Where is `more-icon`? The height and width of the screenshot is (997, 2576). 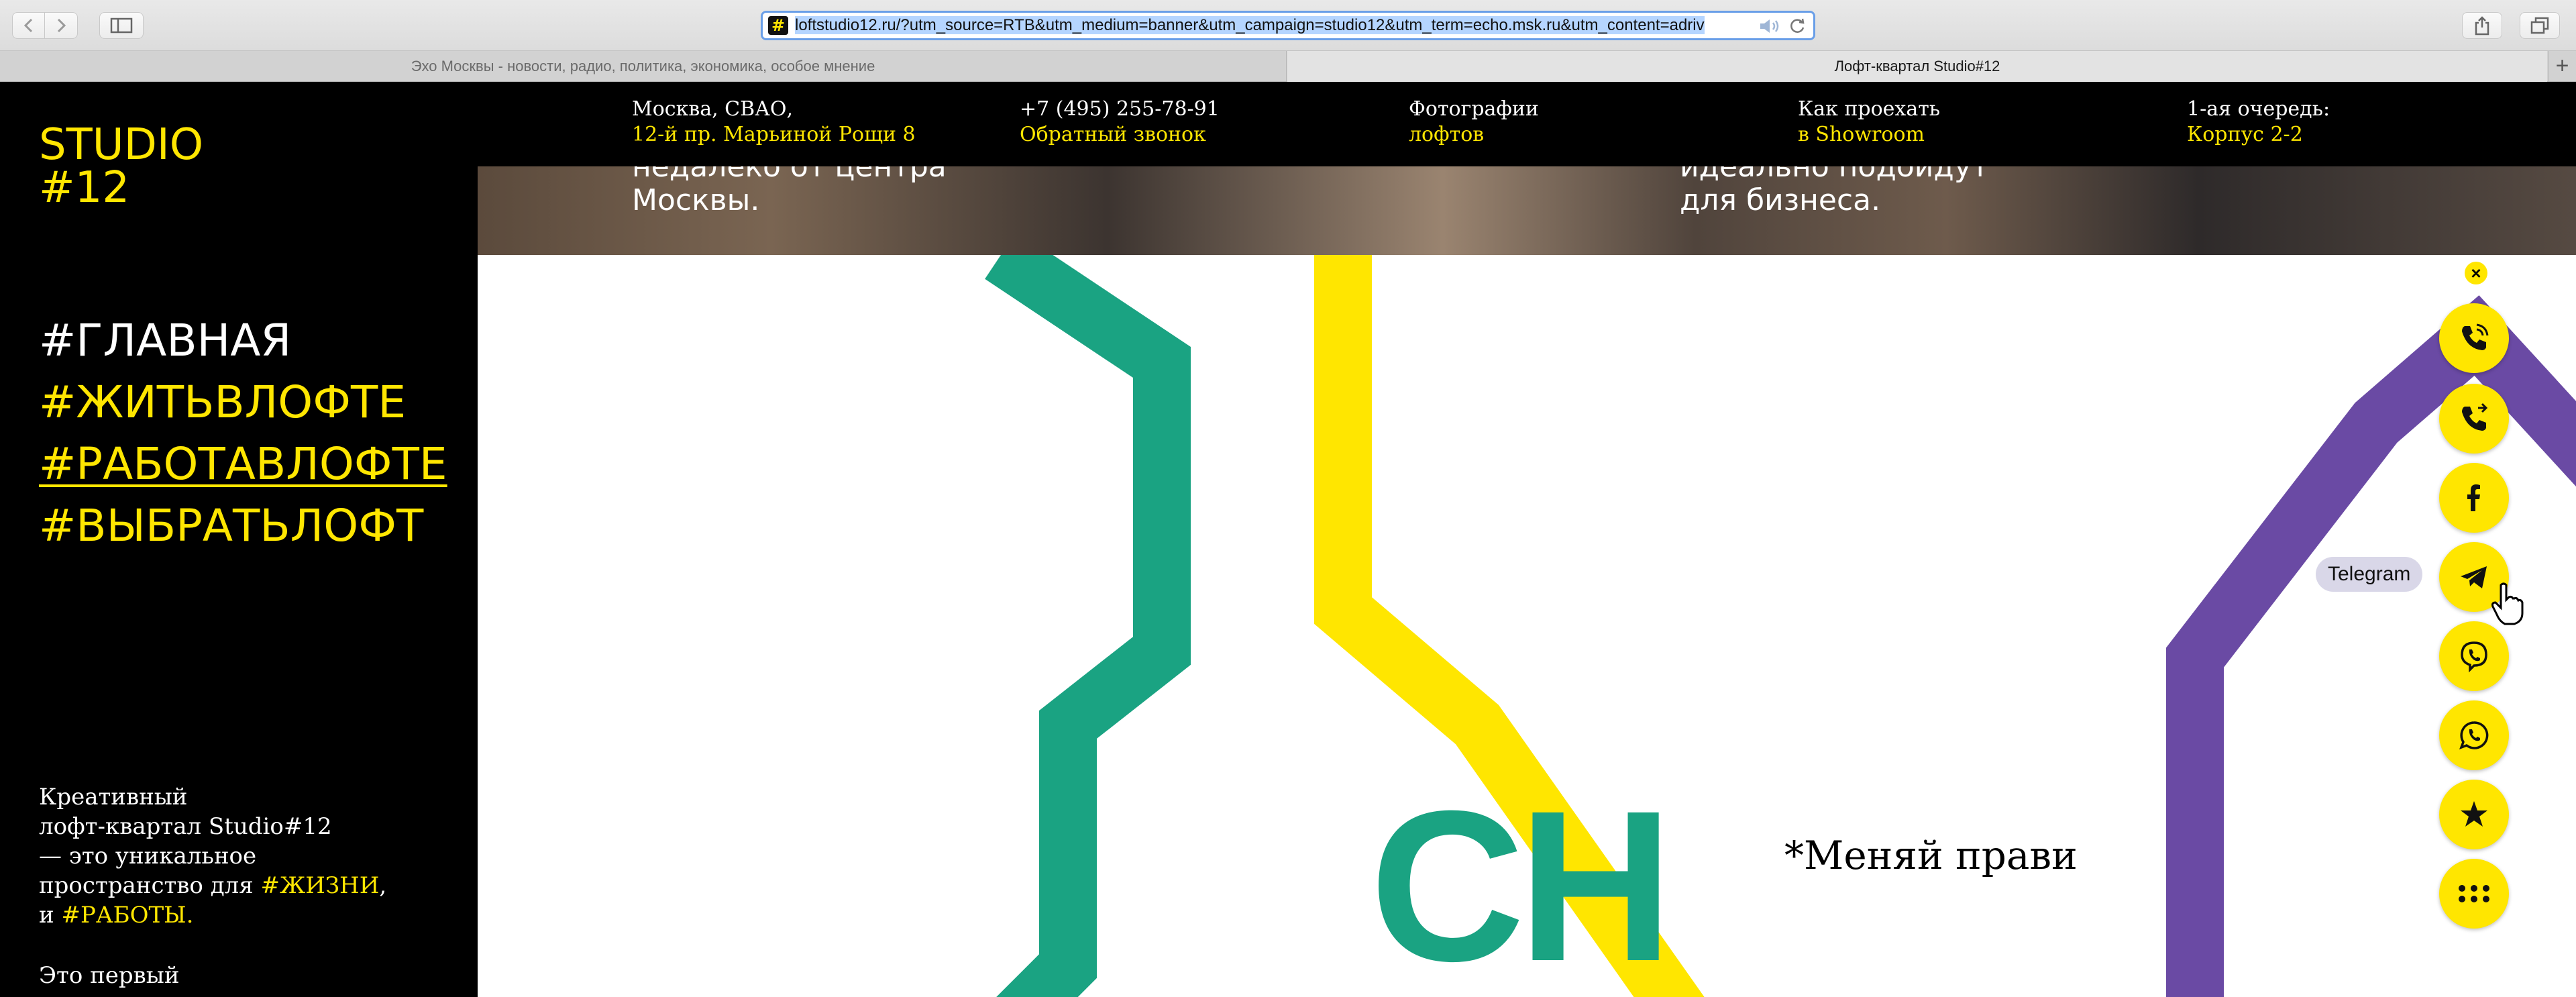 more-icon is located at coordinates (2474, 893).